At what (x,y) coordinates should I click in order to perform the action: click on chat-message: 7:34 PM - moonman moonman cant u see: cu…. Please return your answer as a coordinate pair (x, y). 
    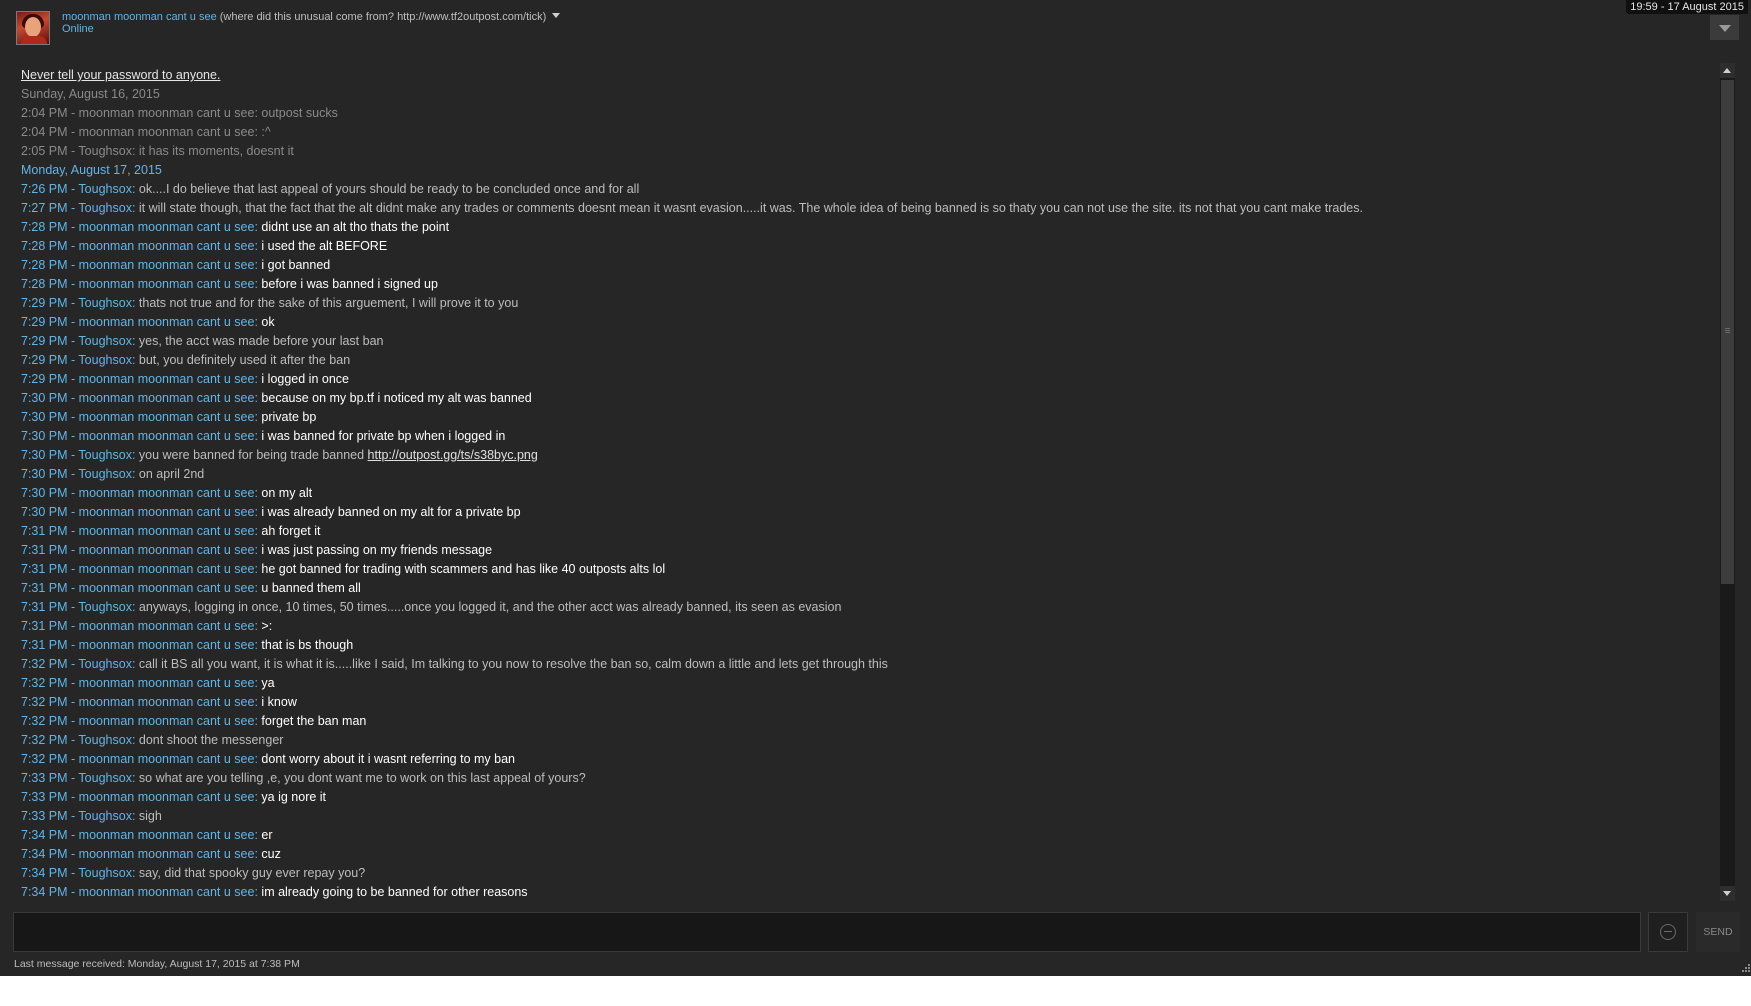
    Looking at the image, I should click on (151, 854).